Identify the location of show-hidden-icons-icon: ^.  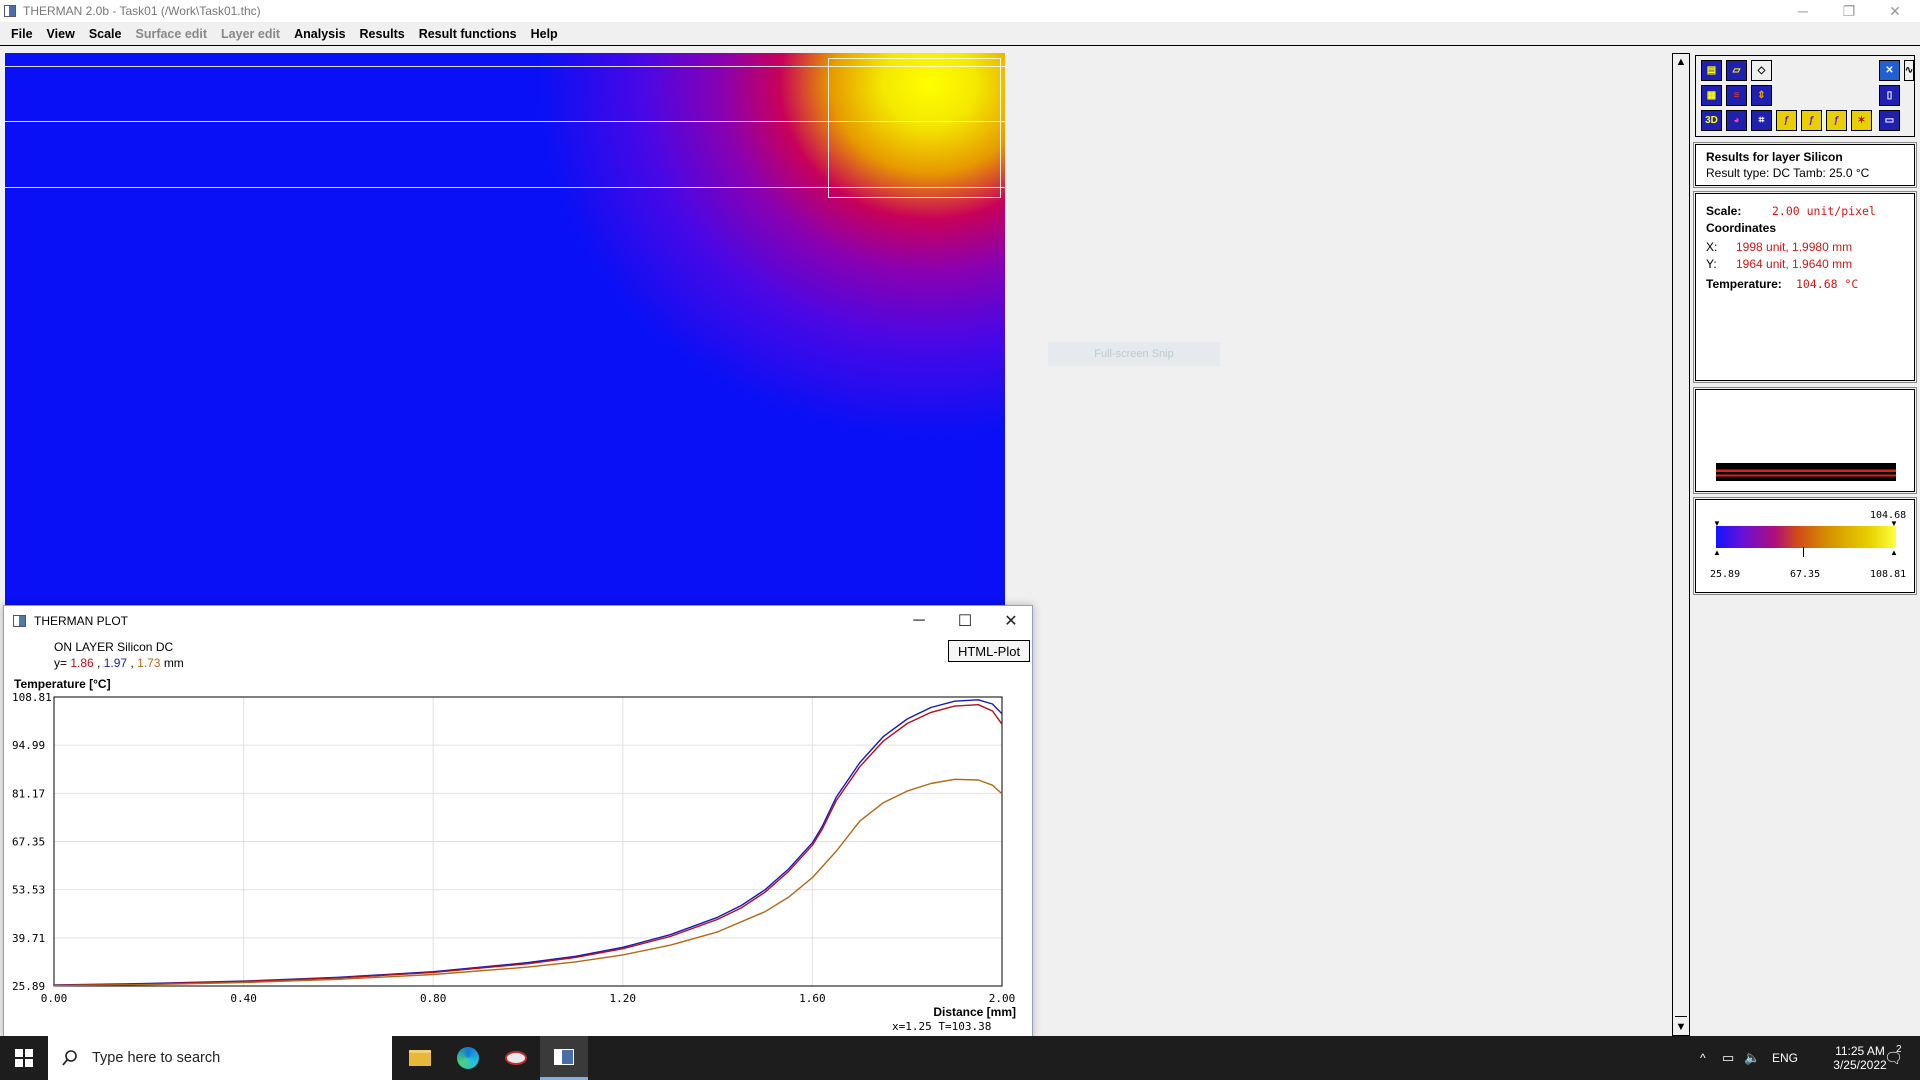
(1703, 1058).